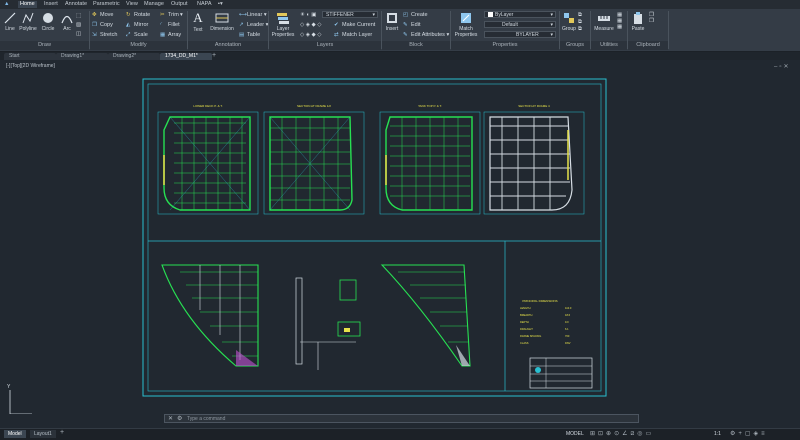  I want to click on move-button: ✥ Move, so click(102, 15).